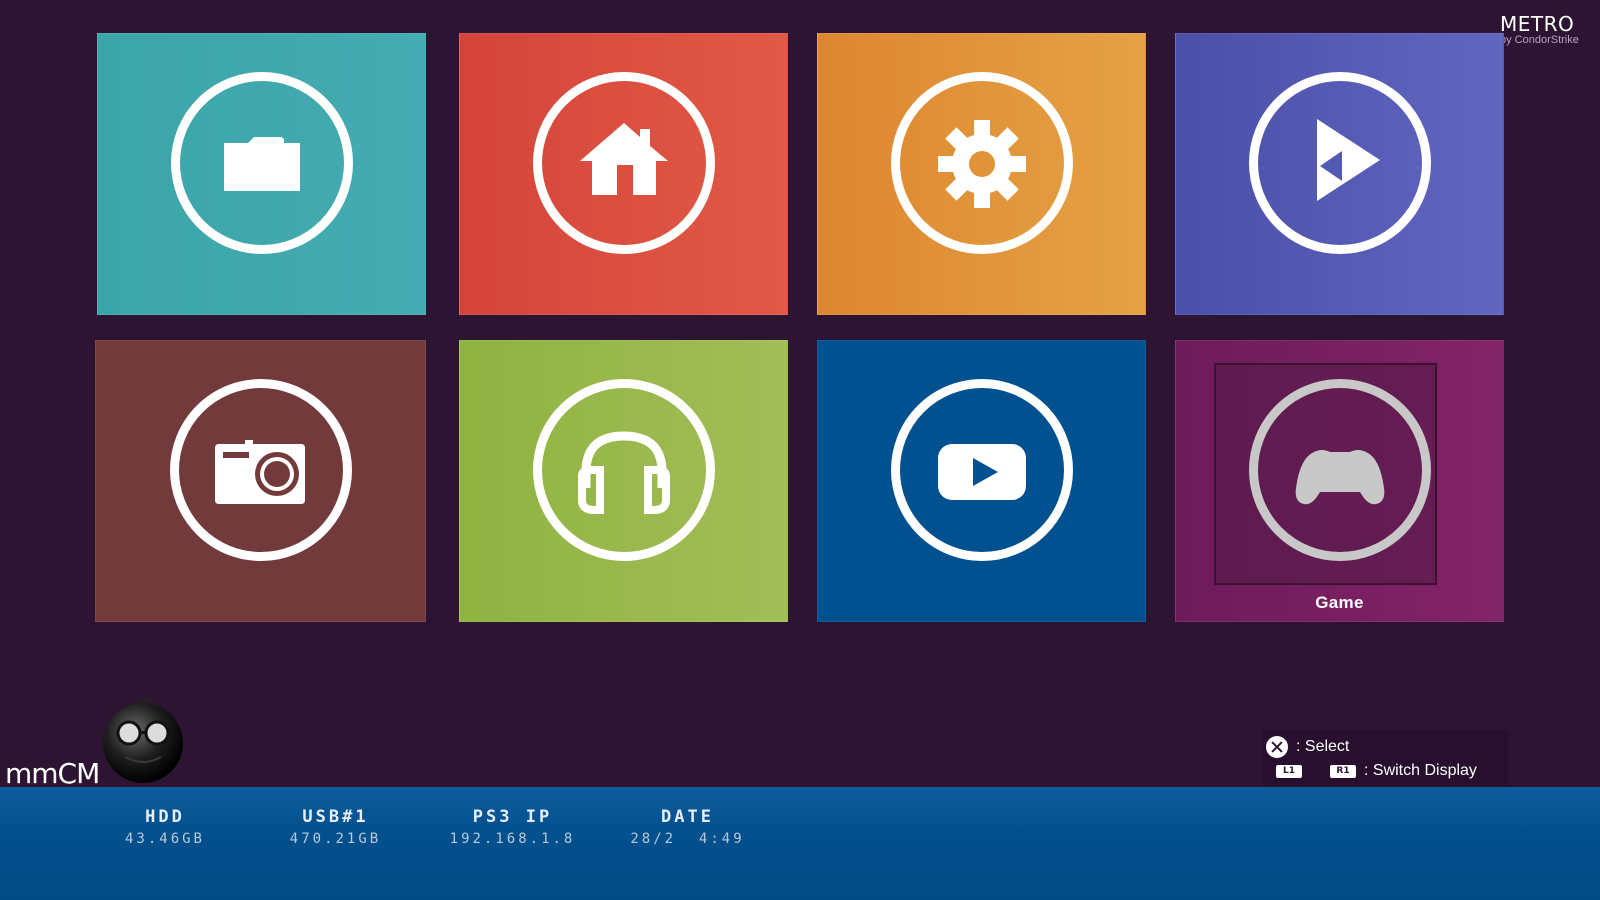  I want to click on stat-hdd-value: 43.46GB, so click(164, 839).